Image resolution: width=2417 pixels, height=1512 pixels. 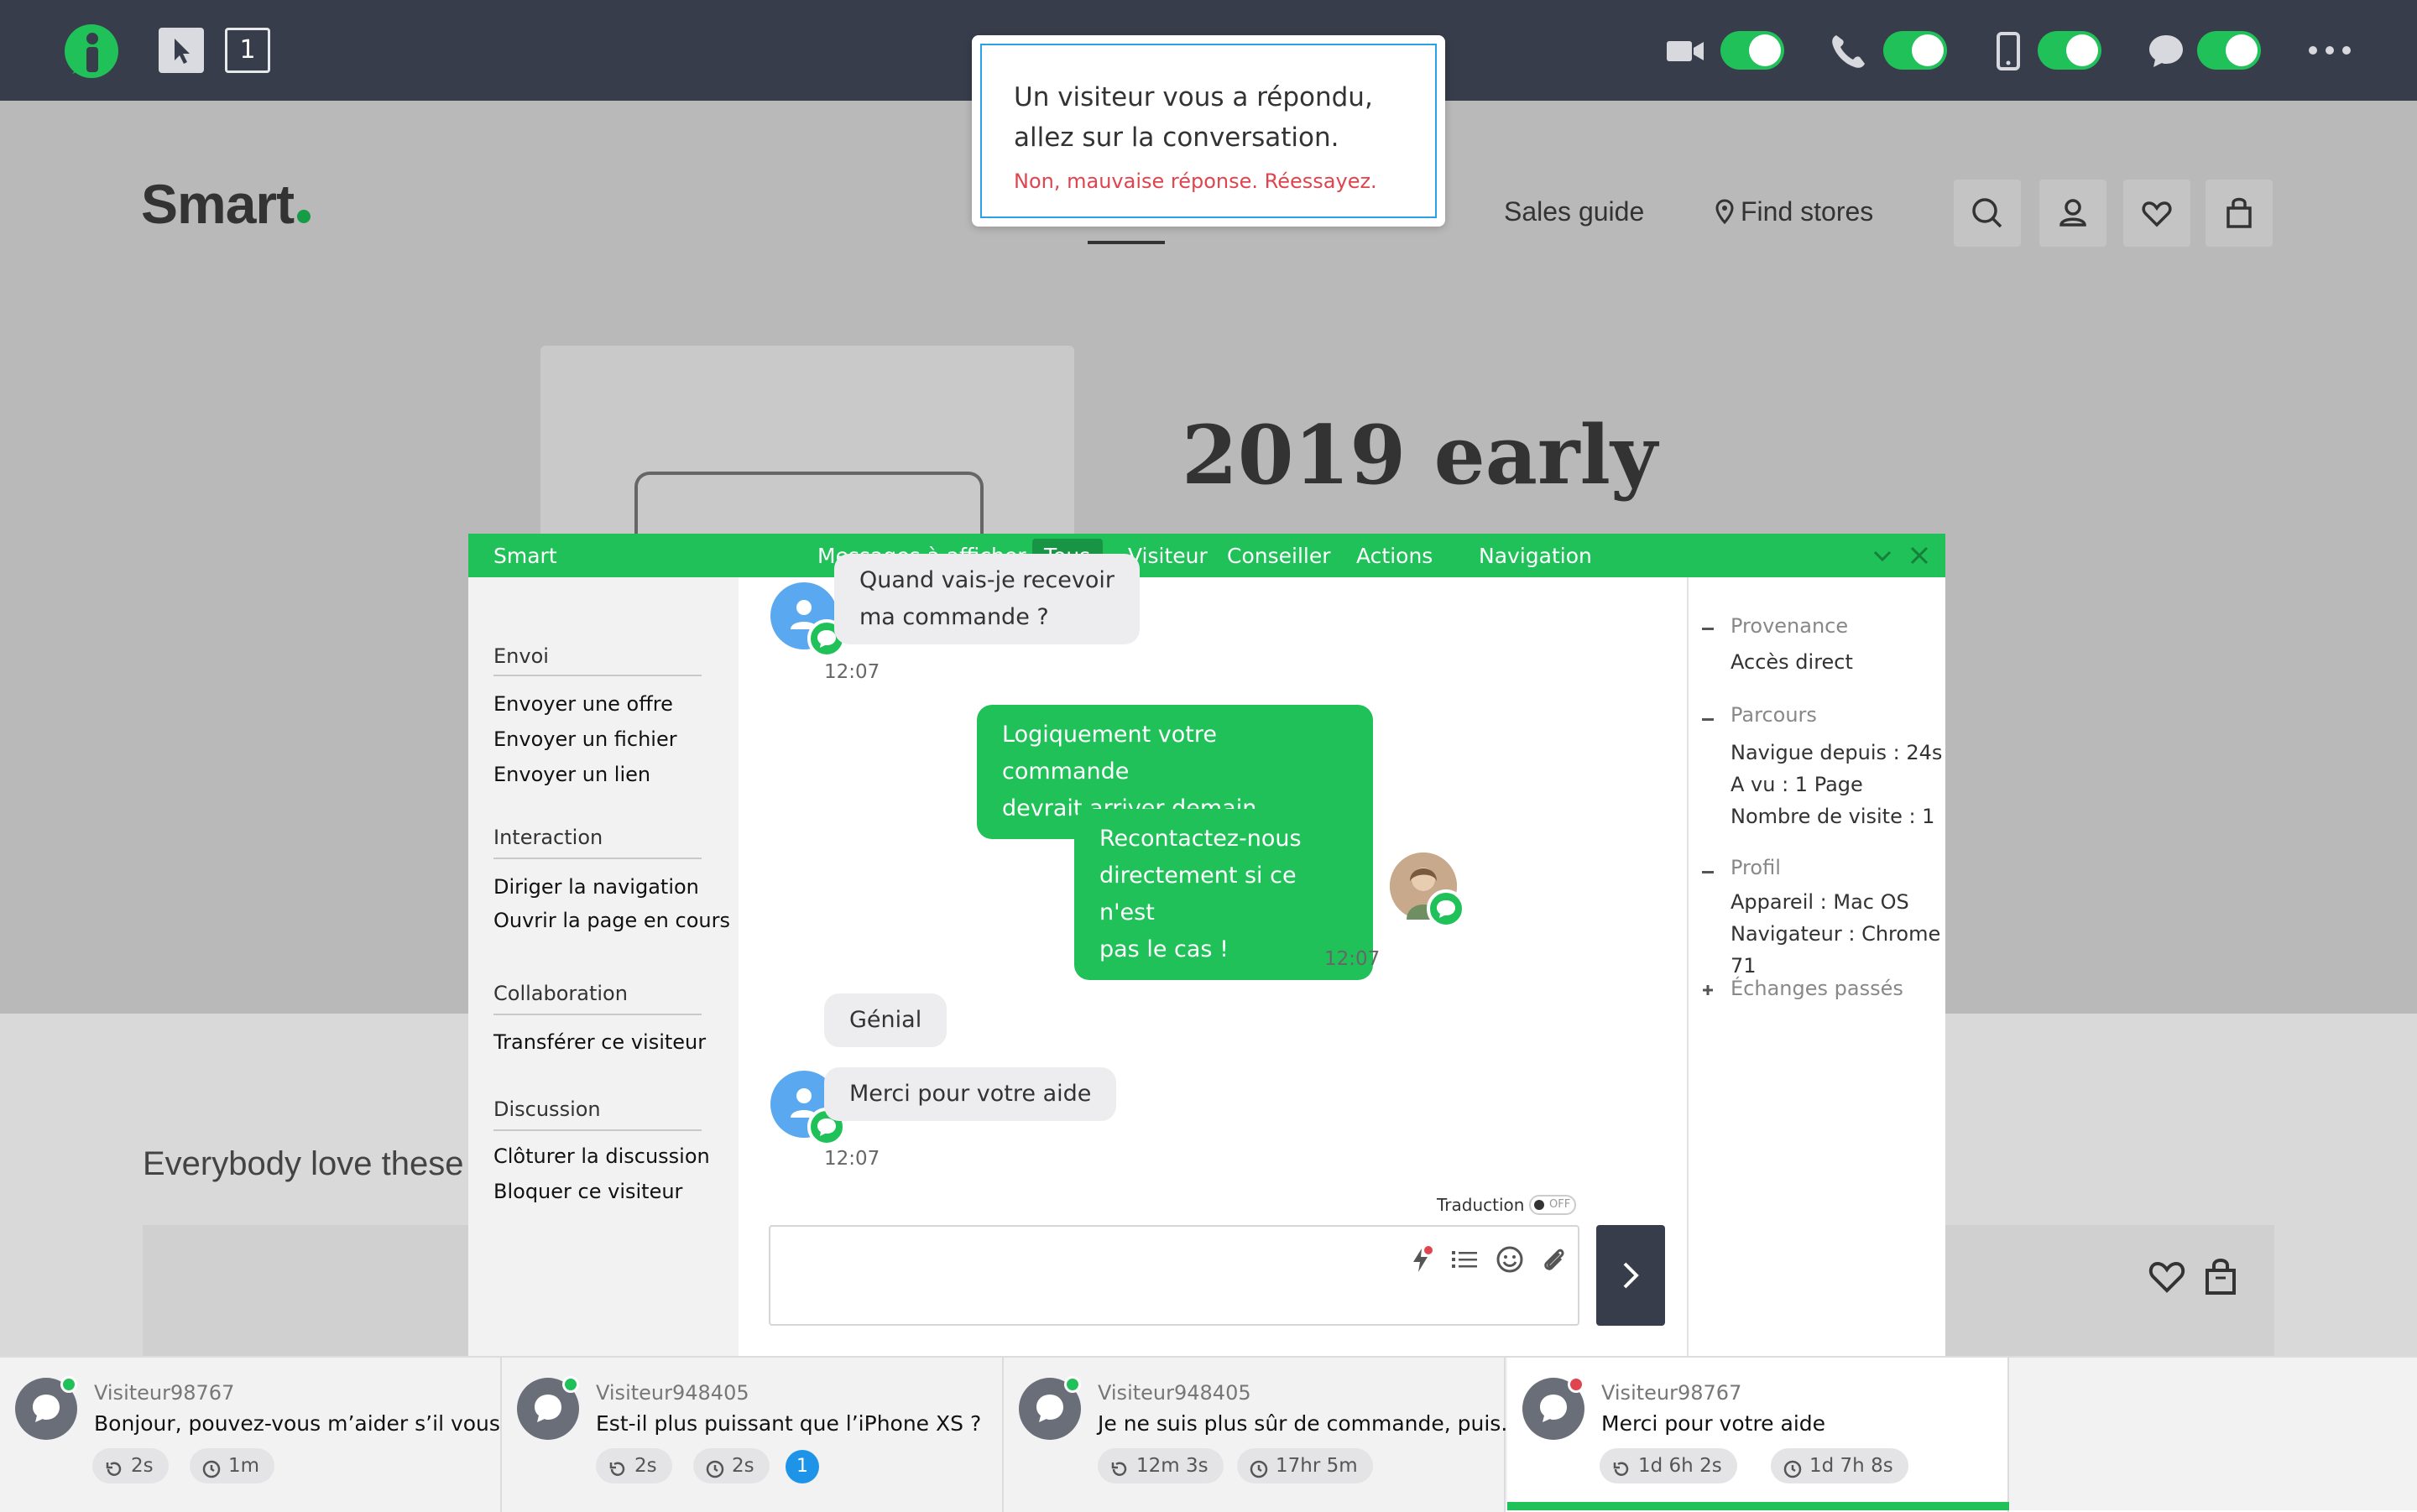 I want to click on visitor-avatar, so click(x=808, y=620).